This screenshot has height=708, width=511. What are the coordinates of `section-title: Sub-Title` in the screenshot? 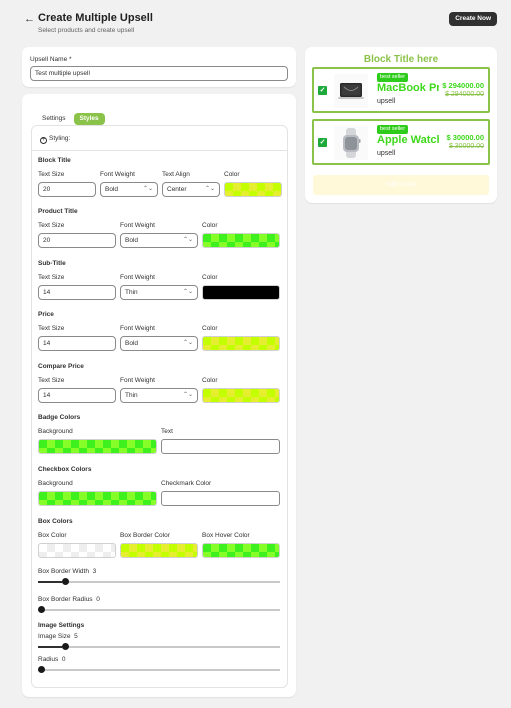 It's located at (52, 263).